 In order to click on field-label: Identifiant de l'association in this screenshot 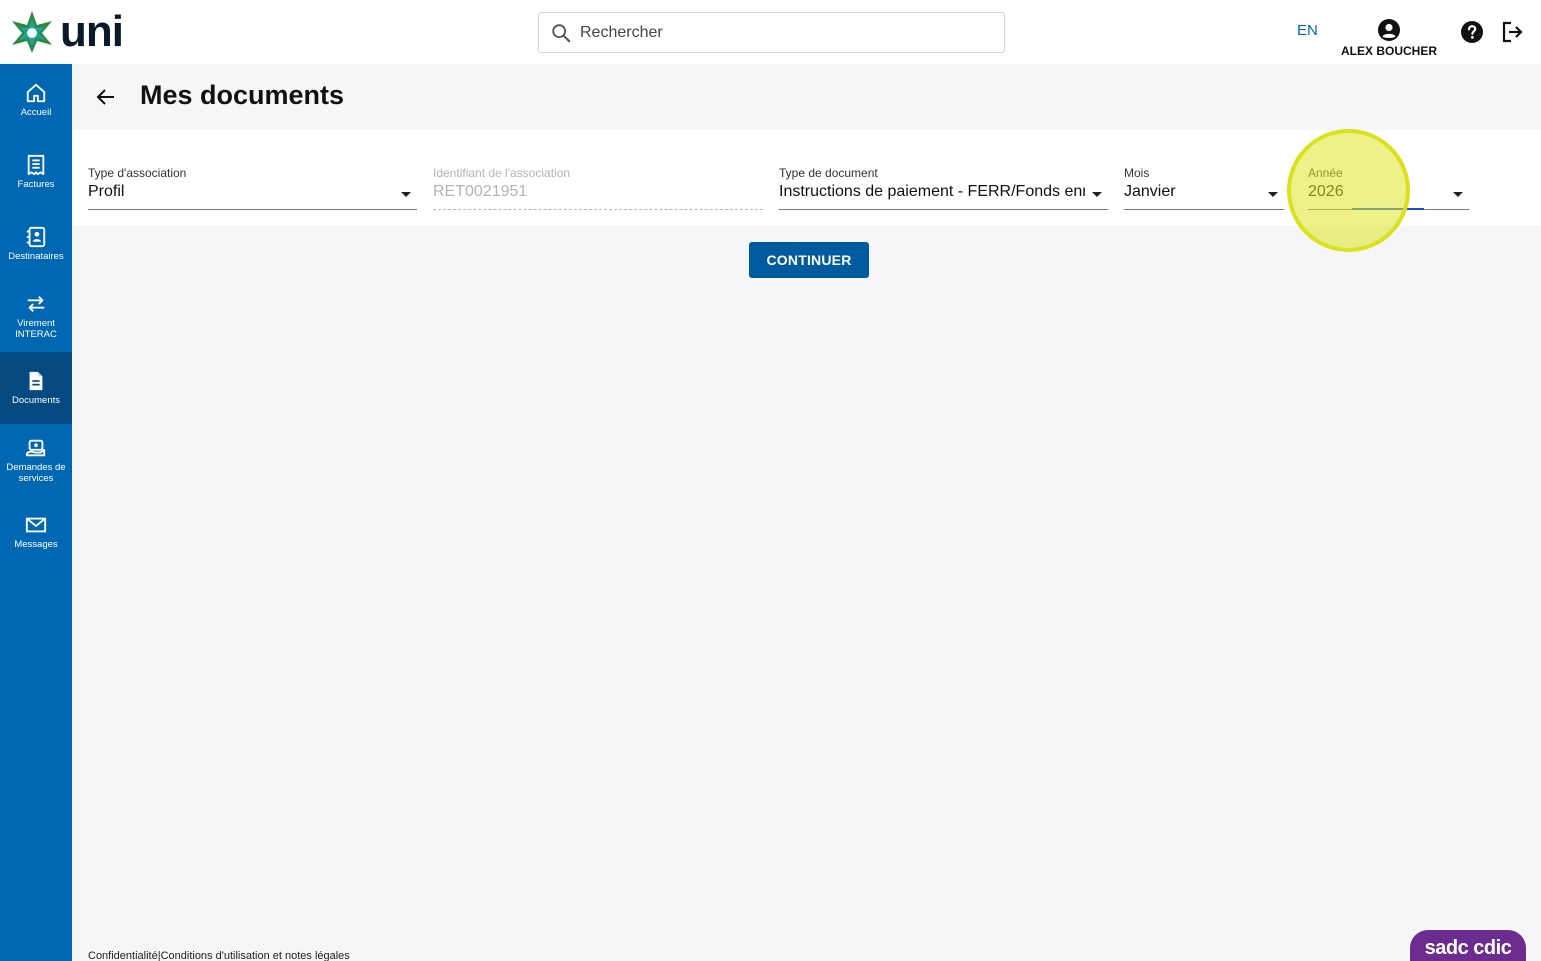, I will do `click(502, 173)`.